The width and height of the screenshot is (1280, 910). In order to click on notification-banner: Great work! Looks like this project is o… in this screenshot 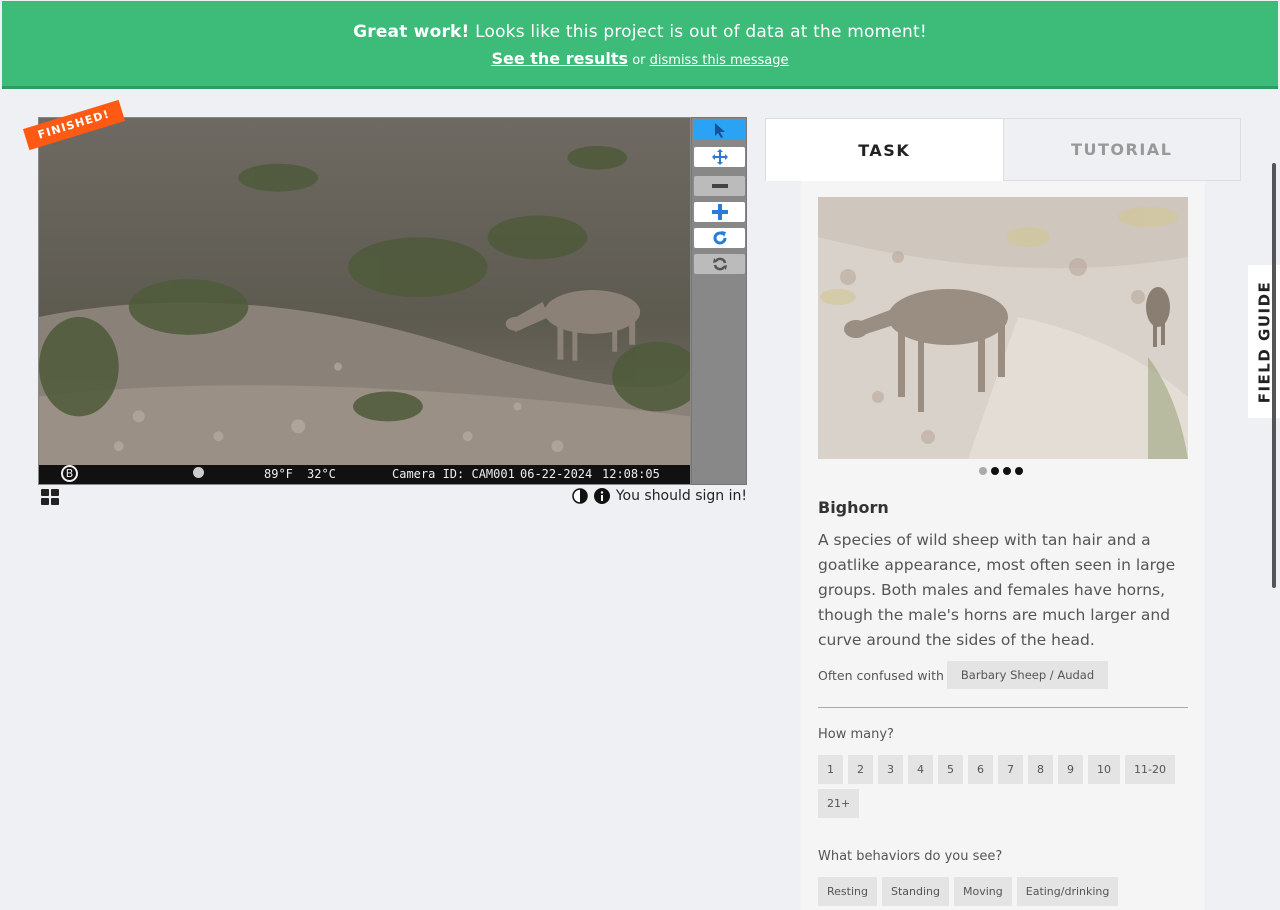, I will do `click(640, 45)`.